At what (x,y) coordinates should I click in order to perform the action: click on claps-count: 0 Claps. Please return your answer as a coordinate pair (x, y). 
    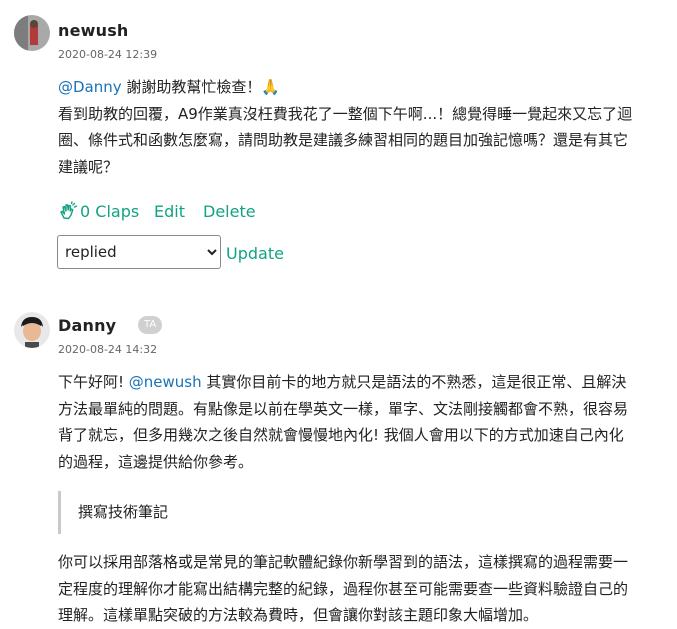
    Looking at the image, I should click on (109, 211).